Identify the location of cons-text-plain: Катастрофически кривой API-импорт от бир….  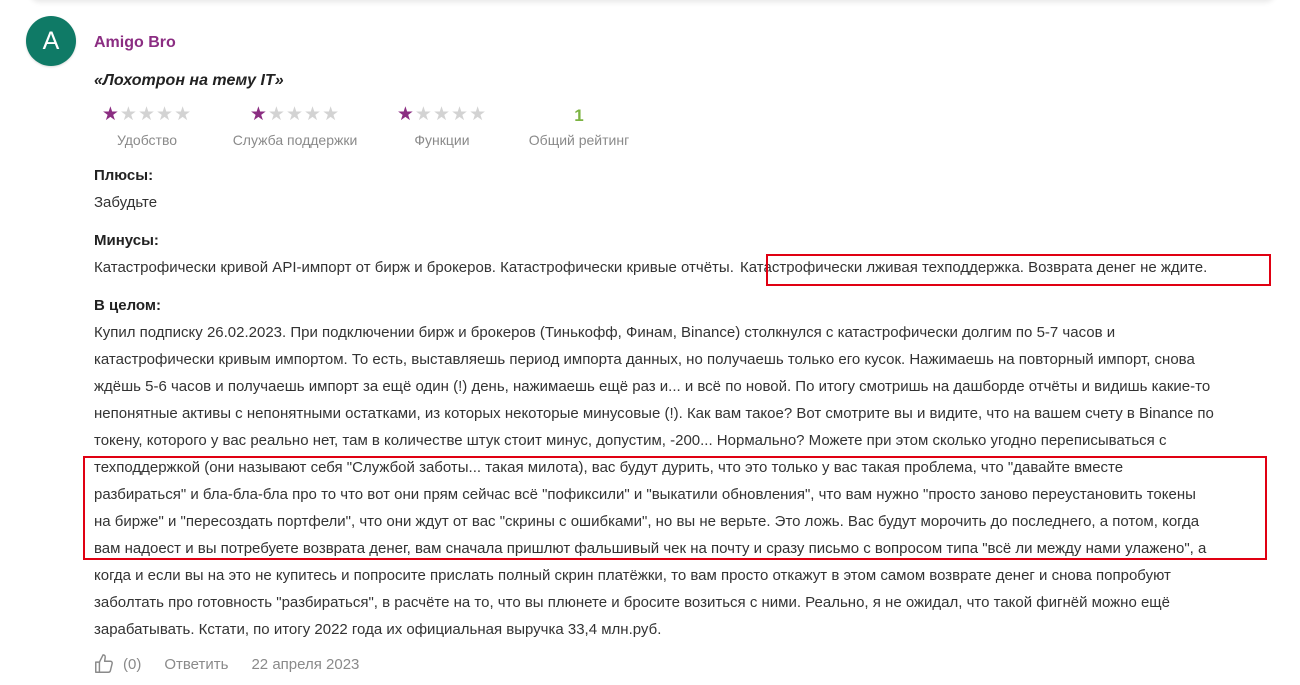
(414, 267).